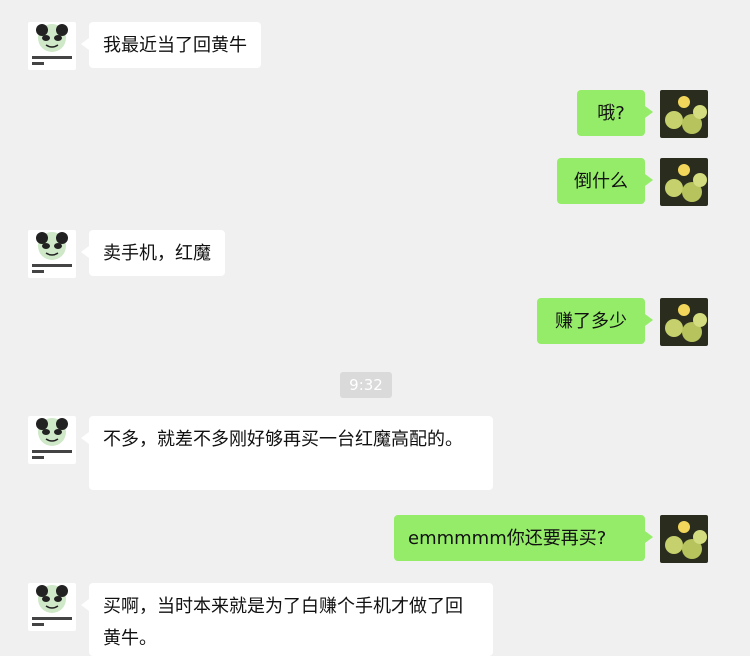  What do you see at coordinates (615, 113) in the screenshot?
I see `message-bubble: 哦?` at bounding box center [615, 113].